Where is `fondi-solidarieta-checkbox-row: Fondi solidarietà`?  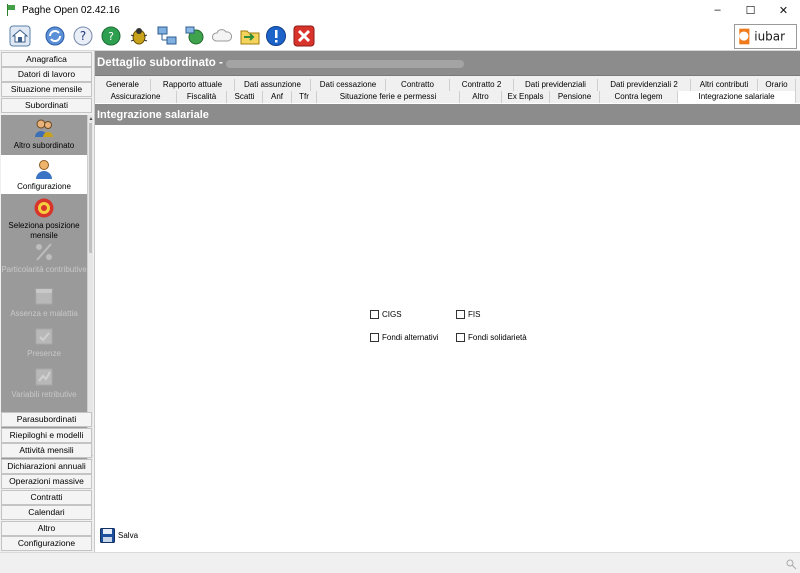 fondi-solidarieta-checkbox-row: Fondi solidarietà is located at coordinates (491, 337).